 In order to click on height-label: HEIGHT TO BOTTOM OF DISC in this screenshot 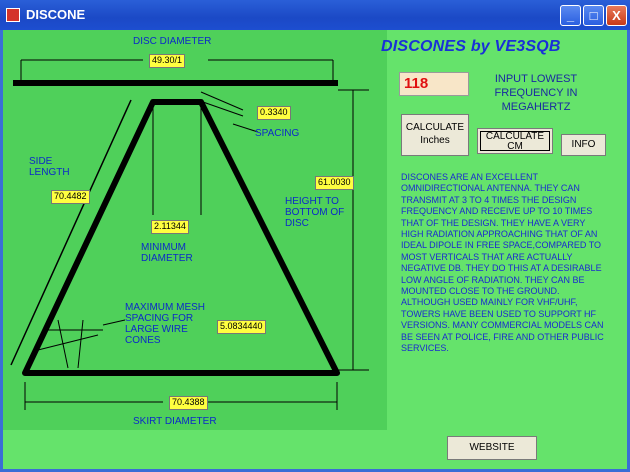, I will do `click(315, 212)`.